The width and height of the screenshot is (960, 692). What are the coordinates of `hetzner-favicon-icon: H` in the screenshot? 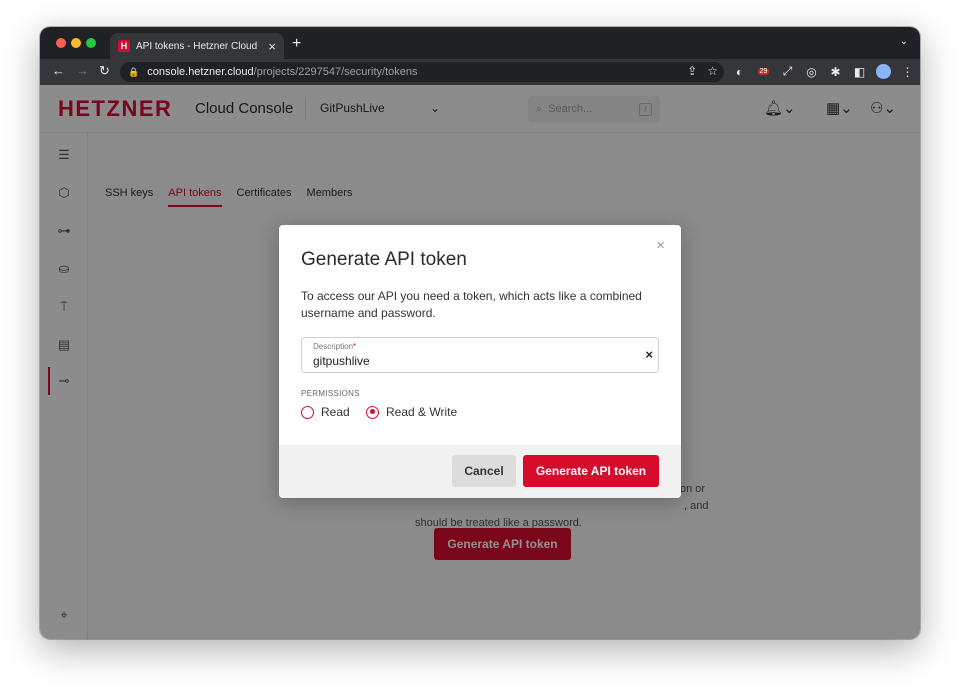 It's located at (124, 46).